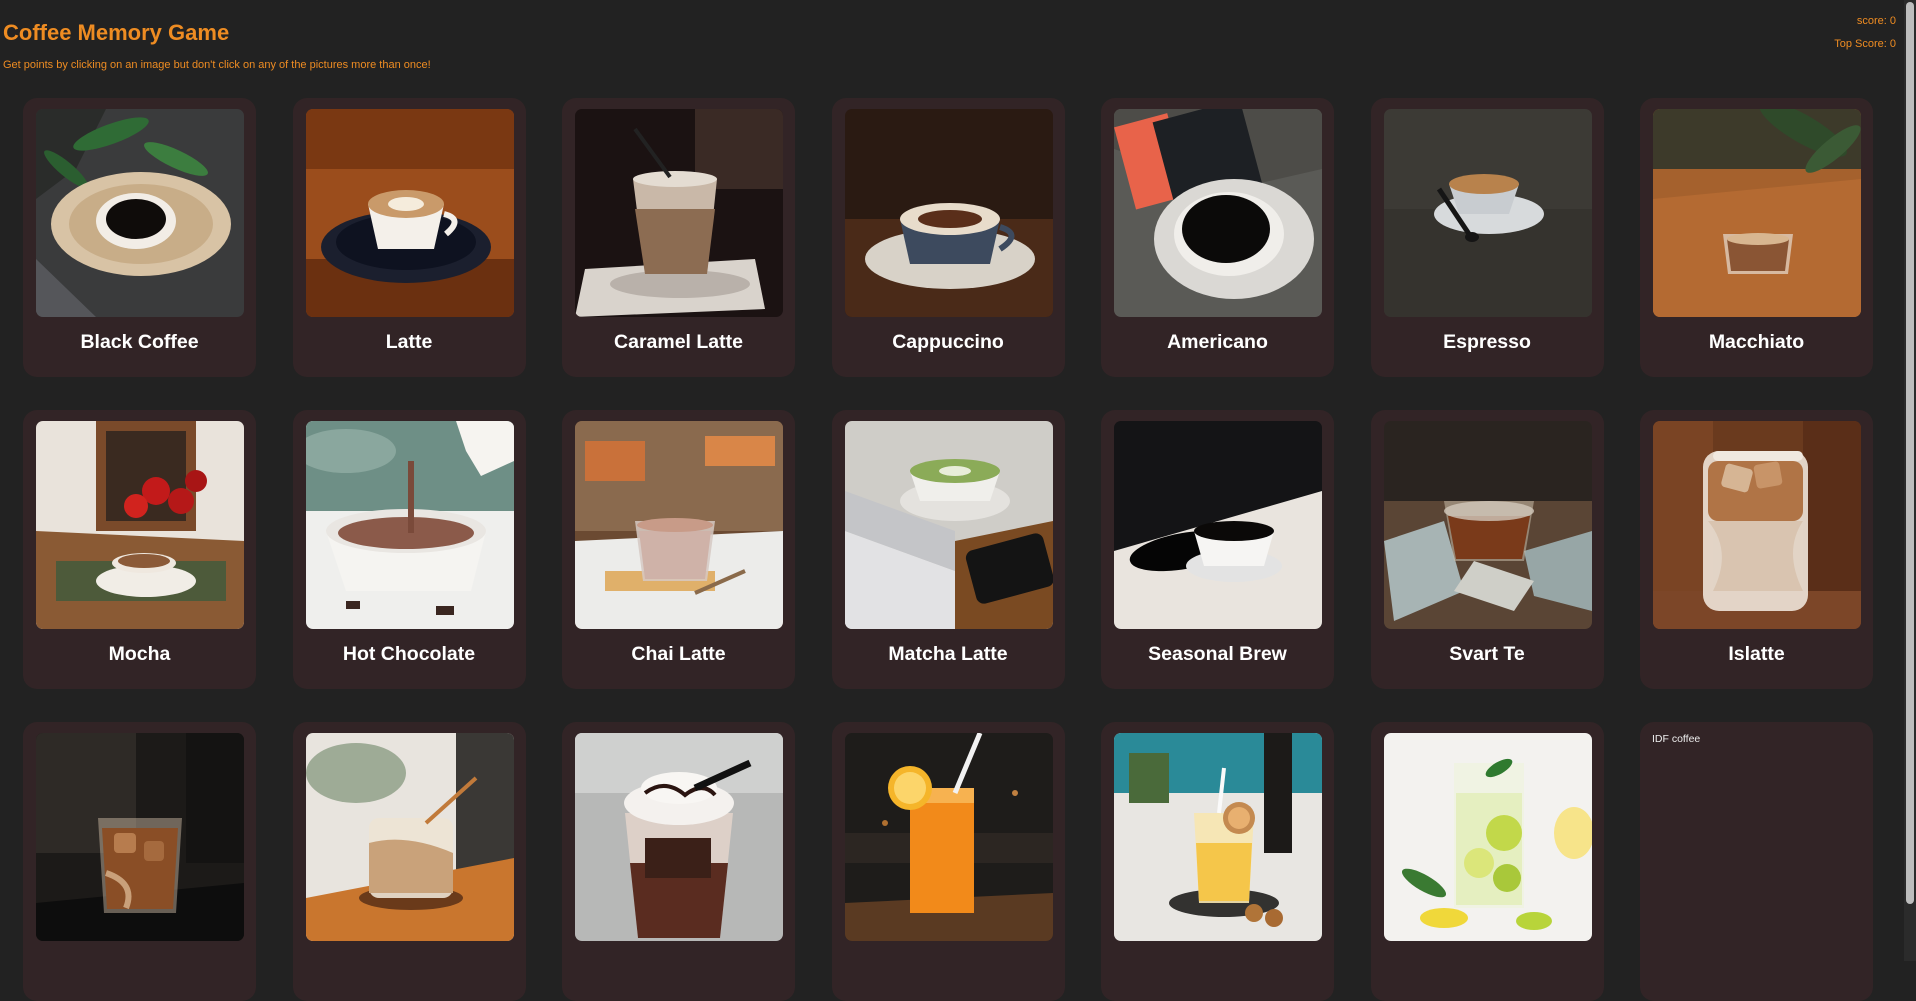 The width and height of the screenshot is (1916, 1001). I want to click on card-label: Caramel Latte, so click(678, 342).